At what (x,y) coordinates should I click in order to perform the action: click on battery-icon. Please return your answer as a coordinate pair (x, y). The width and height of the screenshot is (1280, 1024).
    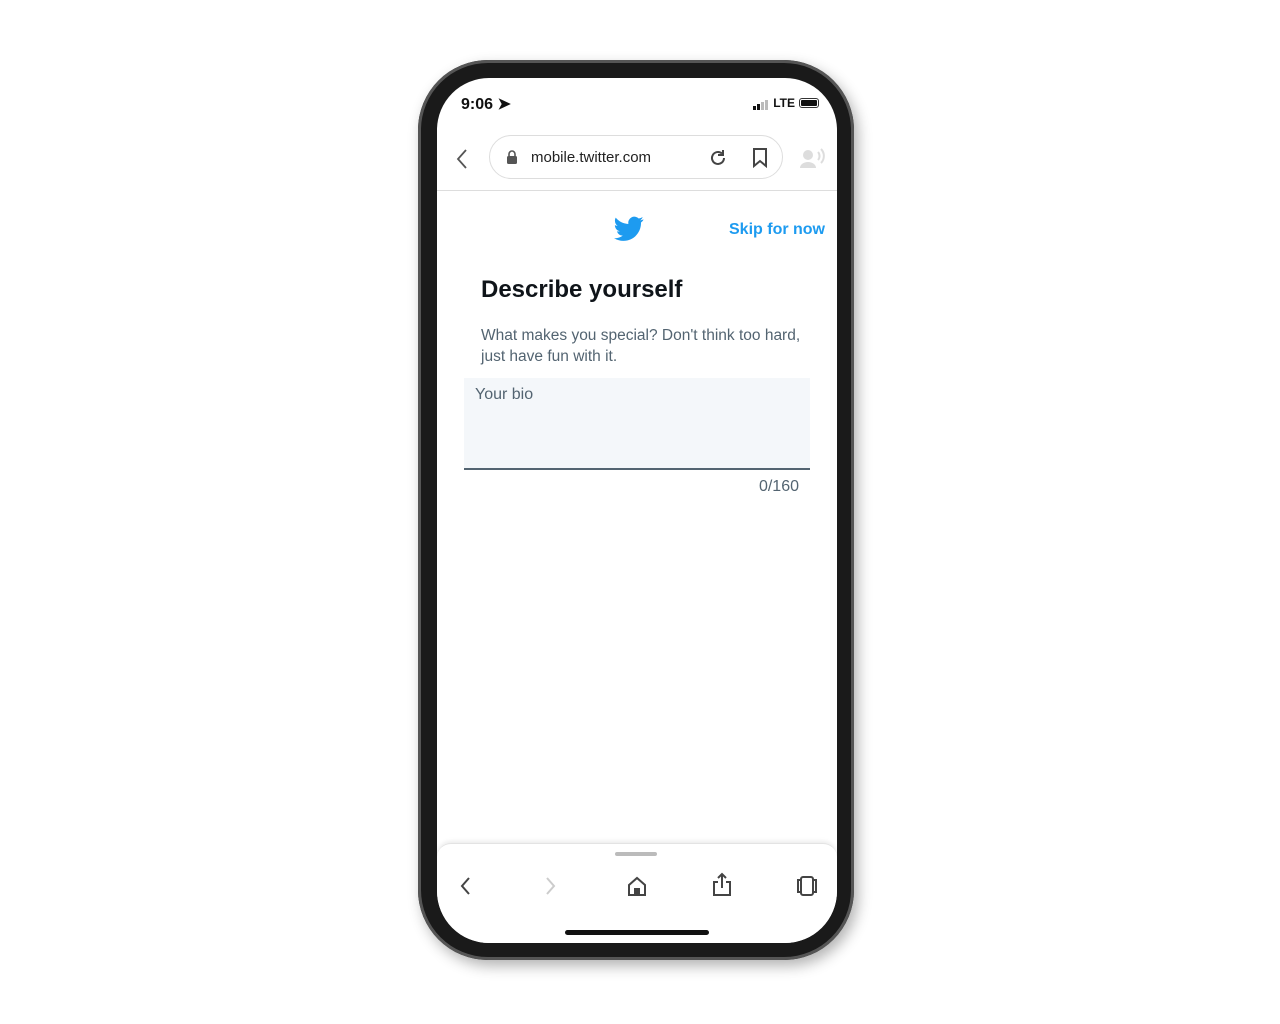
    Looking at the image, I should click on (809, 103).